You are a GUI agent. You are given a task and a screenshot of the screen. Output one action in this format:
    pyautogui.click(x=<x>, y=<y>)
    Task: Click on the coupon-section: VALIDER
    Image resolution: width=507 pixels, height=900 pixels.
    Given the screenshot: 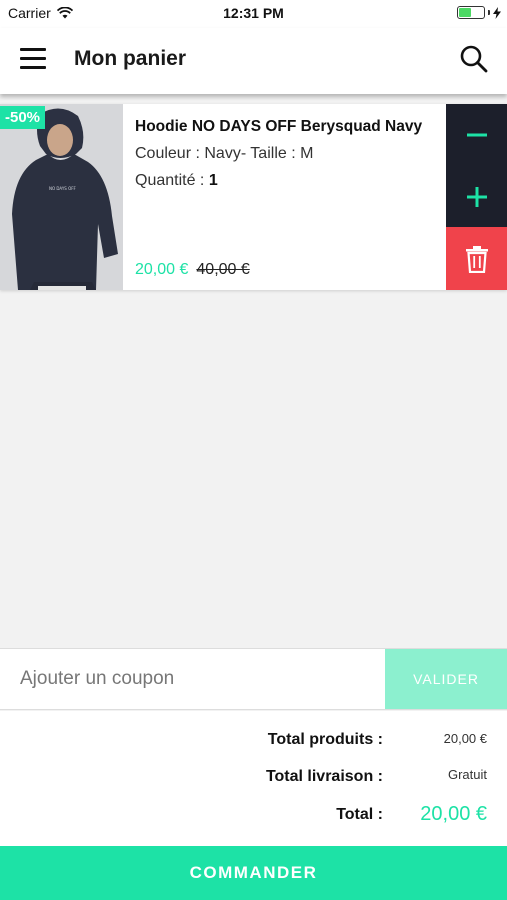 What is the action you would take?
    pyautogui.click(x=253, y=679)
    